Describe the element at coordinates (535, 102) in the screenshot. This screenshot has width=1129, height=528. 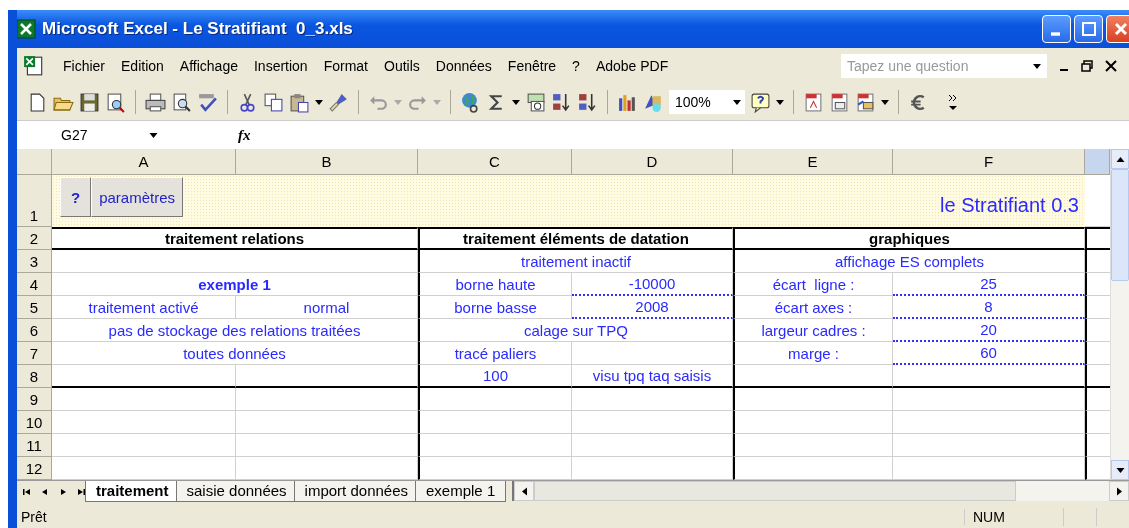
I see `currency-icon` at that location.